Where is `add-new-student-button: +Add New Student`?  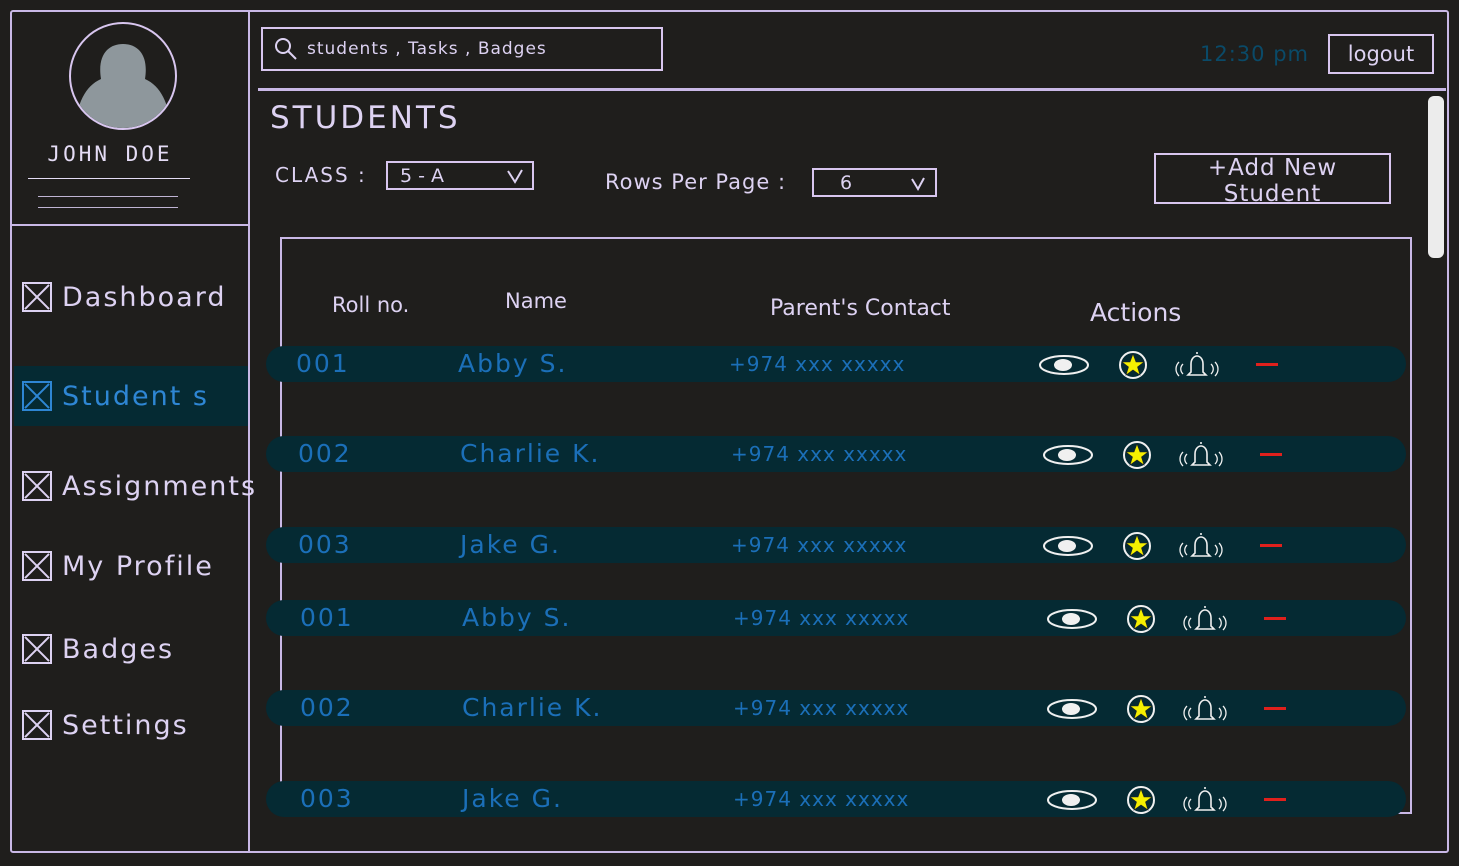 add-new-student-button: +Add New Student is located at coordinates (1272, 180).